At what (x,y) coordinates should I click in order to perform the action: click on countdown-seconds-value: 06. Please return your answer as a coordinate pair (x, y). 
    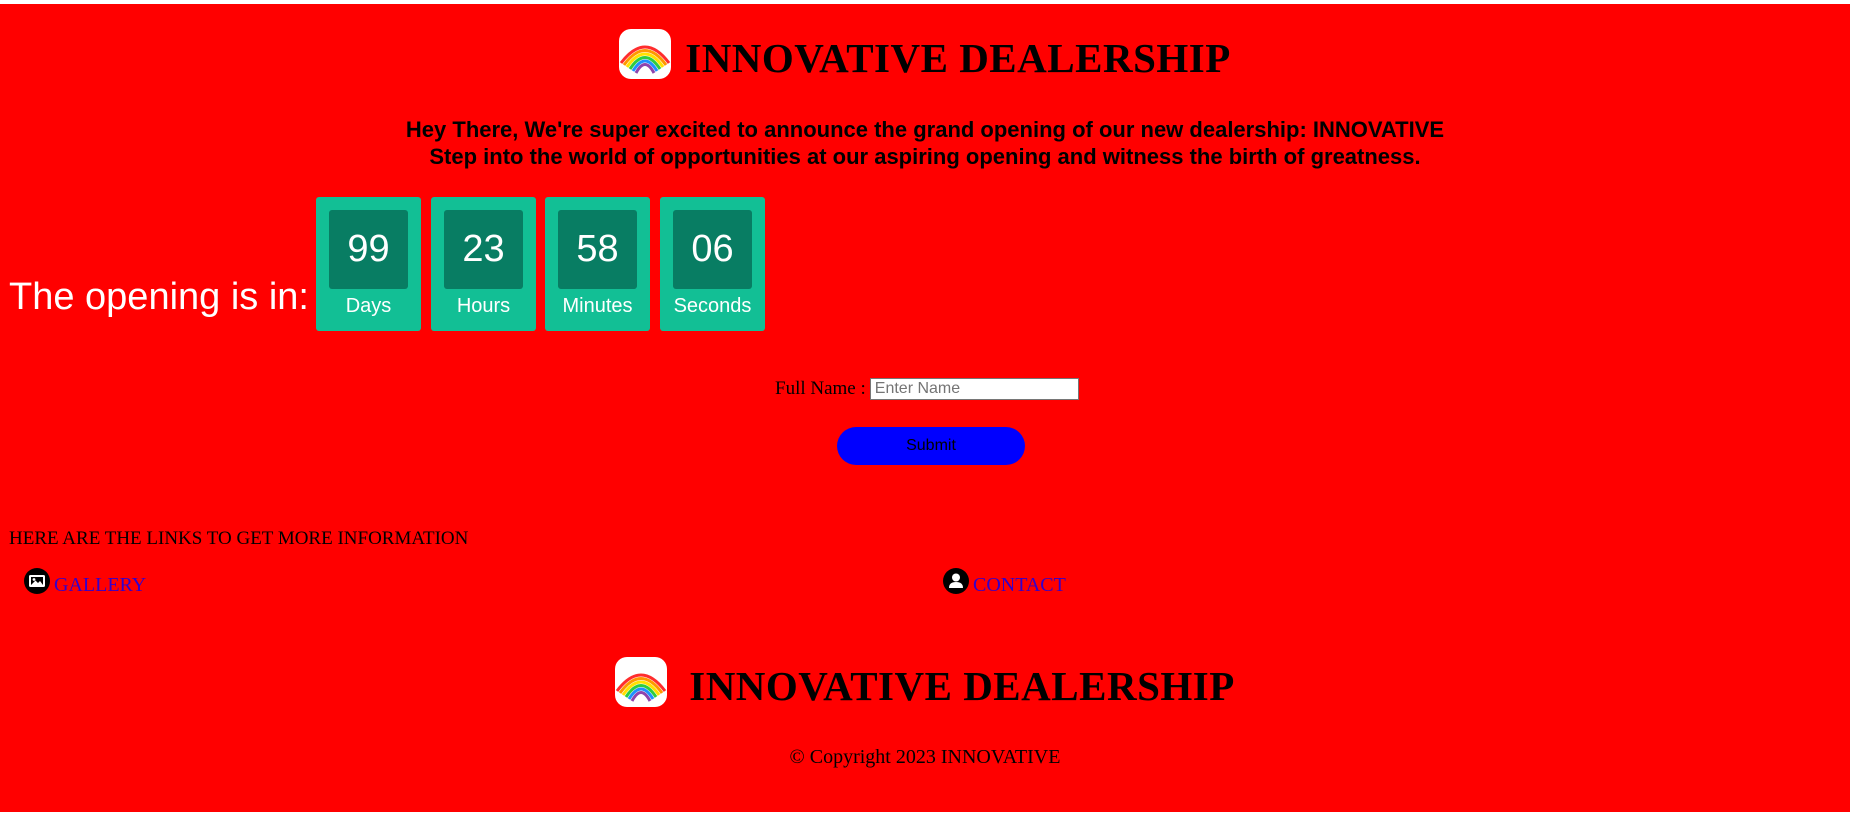
    Looking at the image, I should click on (712, 249).